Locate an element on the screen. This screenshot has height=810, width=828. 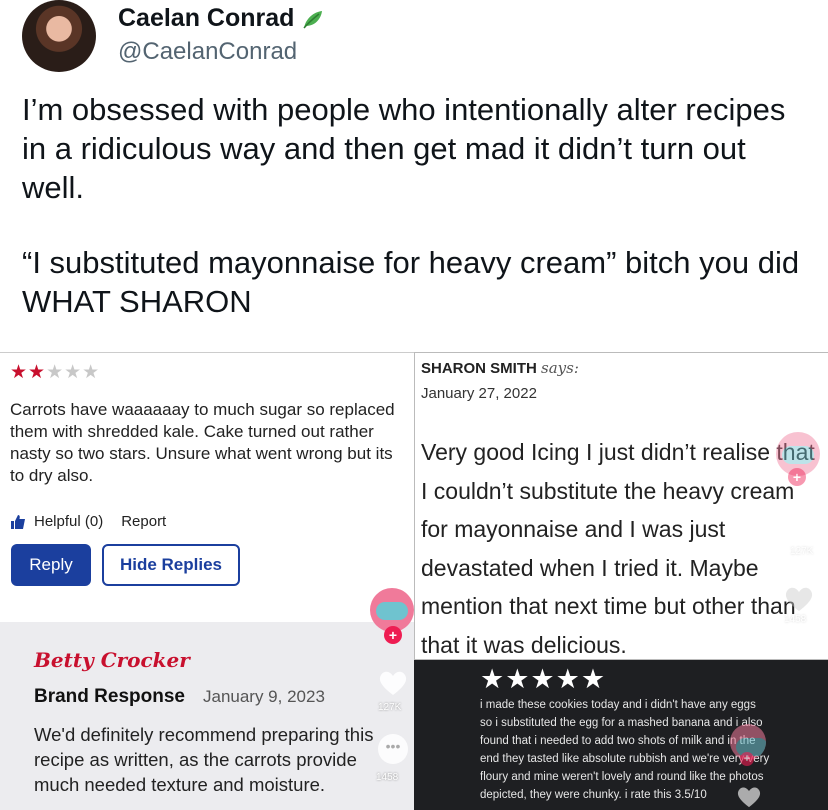
author-name-text: Caelan Conrad is located at coordinates (206, 18).